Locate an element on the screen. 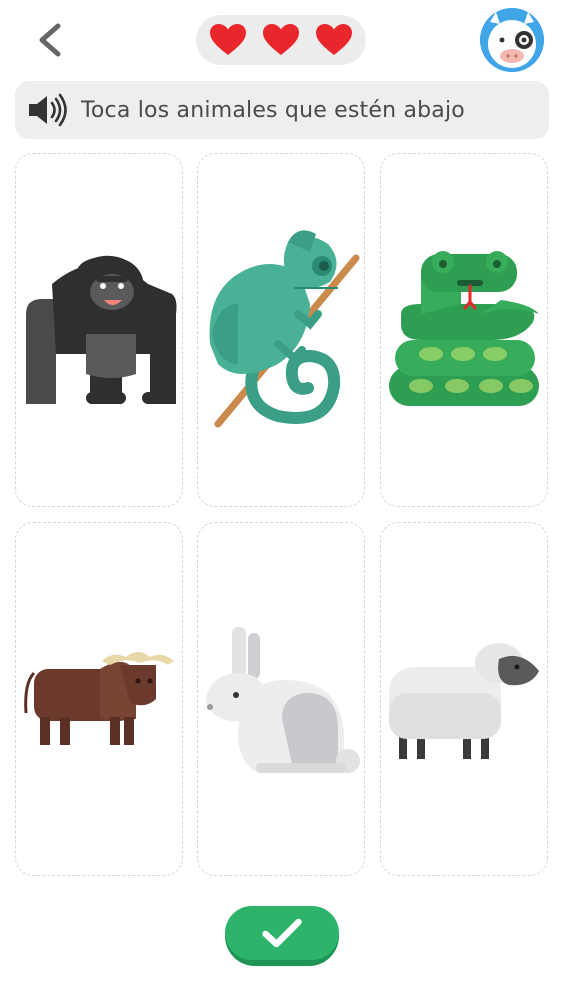  check-button-face is located at coordinates (282, 933).